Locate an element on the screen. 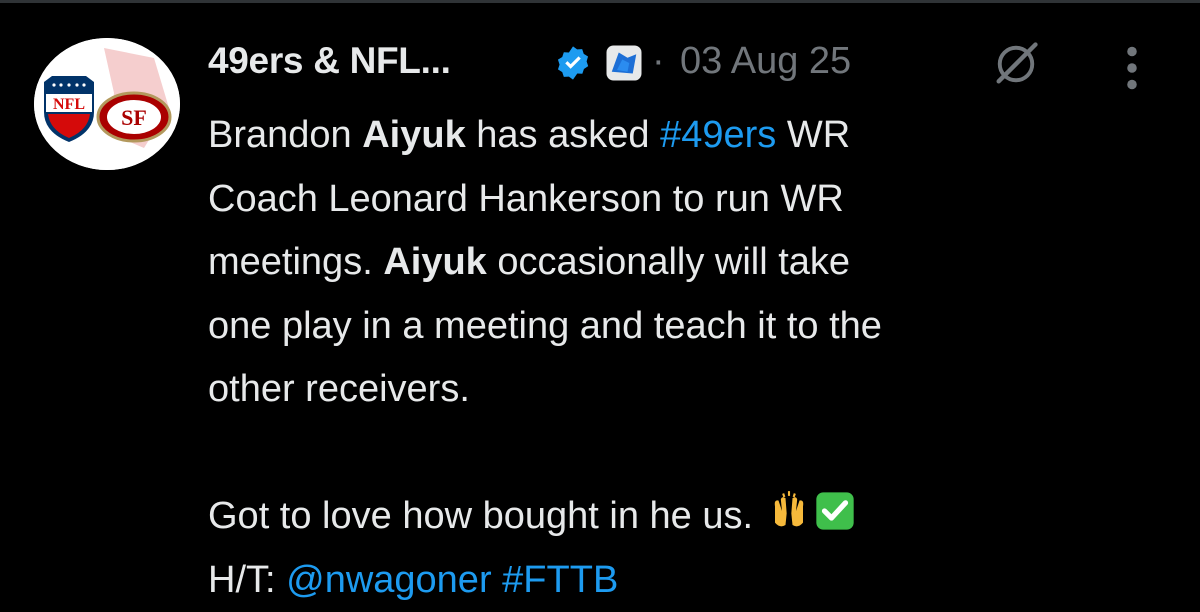 Image resolution: width=1200 pixels, height=612 pixels. avatar: NFL SF is located at coordinates (107, 104).